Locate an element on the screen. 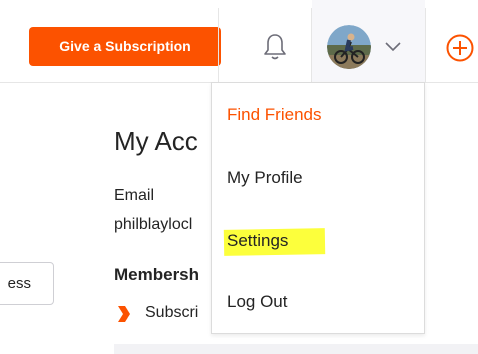  chevron-down-icon is located at coordinates (393, 46).